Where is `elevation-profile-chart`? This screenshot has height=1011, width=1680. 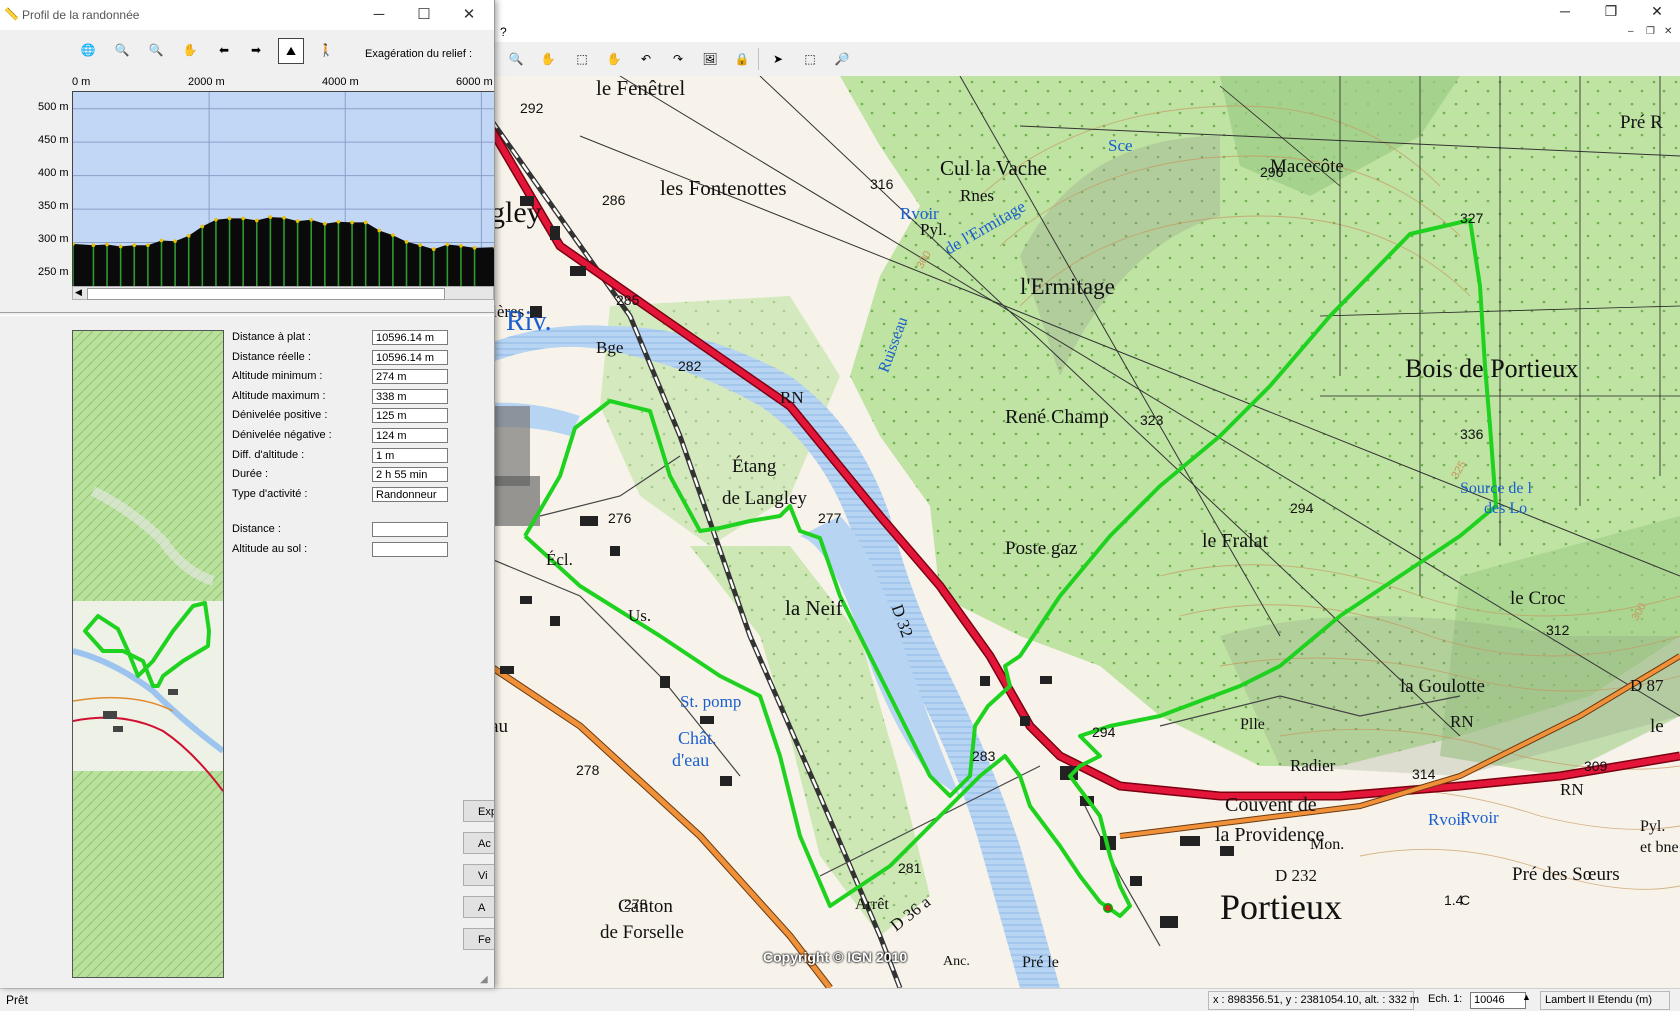
elevation-profile-chart is located at coordinates (283, 189).